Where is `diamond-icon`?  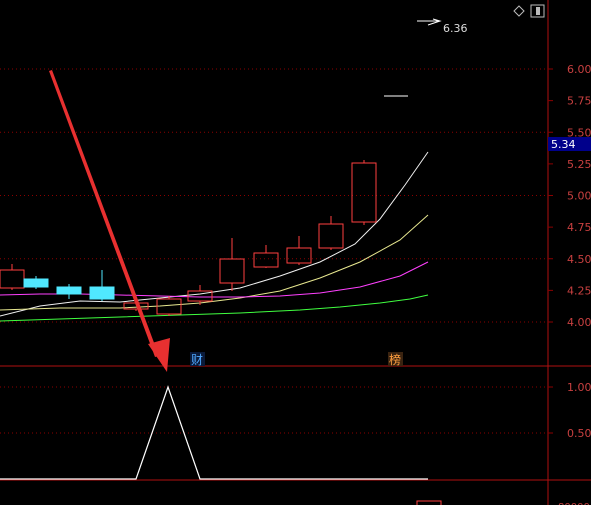 diamond-icon is located at coordinates (519, 11).